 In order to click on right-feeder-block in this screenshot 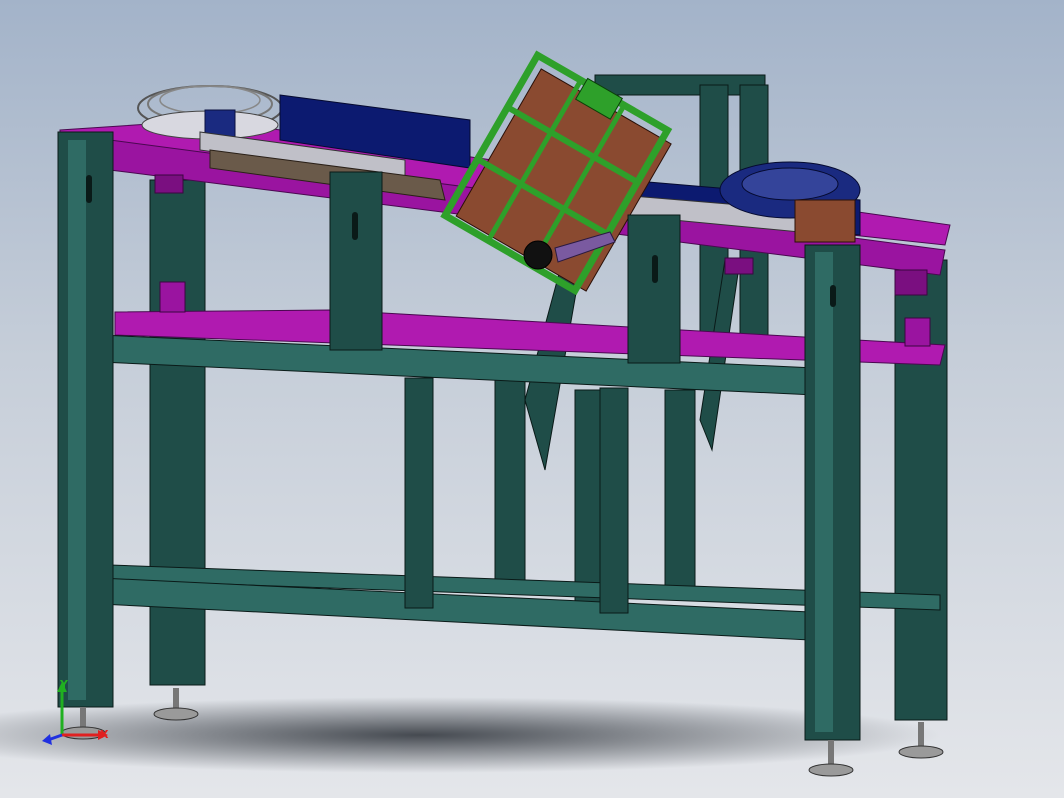, I will do `click(825, 221)`.